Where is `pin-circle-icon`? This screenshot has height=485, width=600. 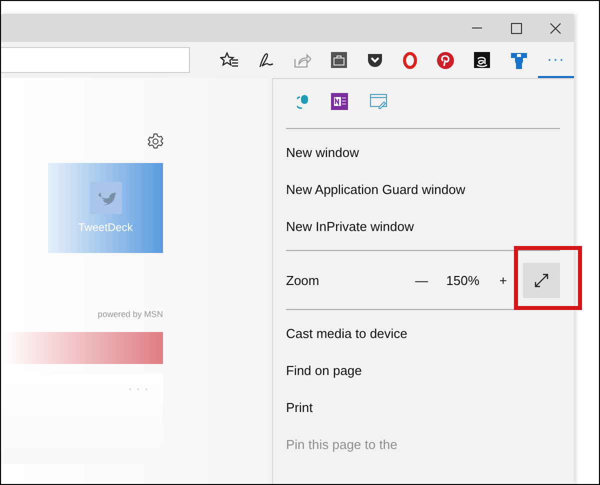 pin-circle-icon is located at coordinates (445, 60).